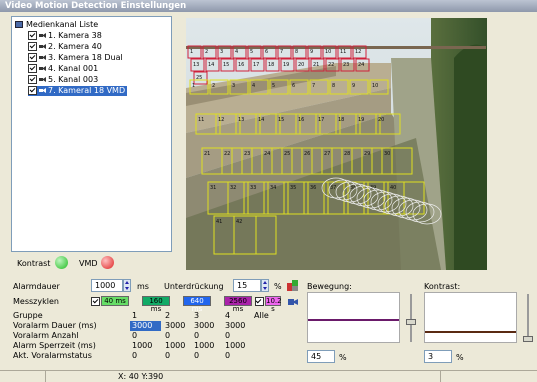 The height and width of the screenshot is (382, 537). I want to click on svg-text: 15, so click(281, 120).